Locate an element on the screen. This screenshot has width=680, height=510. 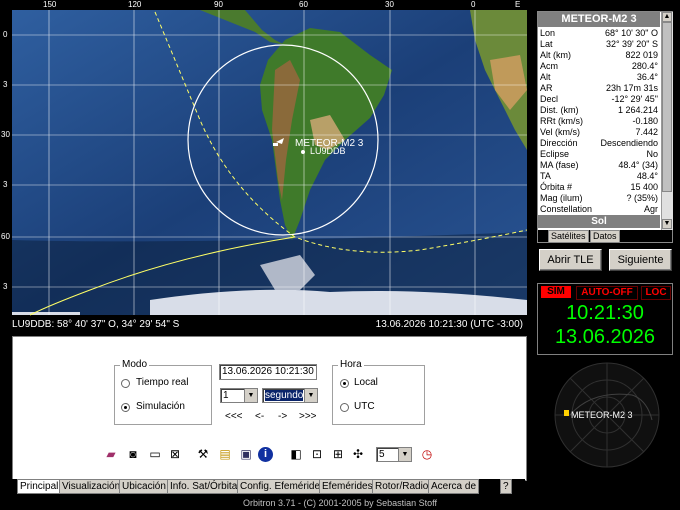
sub-header-sol: Sol is located at coordinates (599, 221).